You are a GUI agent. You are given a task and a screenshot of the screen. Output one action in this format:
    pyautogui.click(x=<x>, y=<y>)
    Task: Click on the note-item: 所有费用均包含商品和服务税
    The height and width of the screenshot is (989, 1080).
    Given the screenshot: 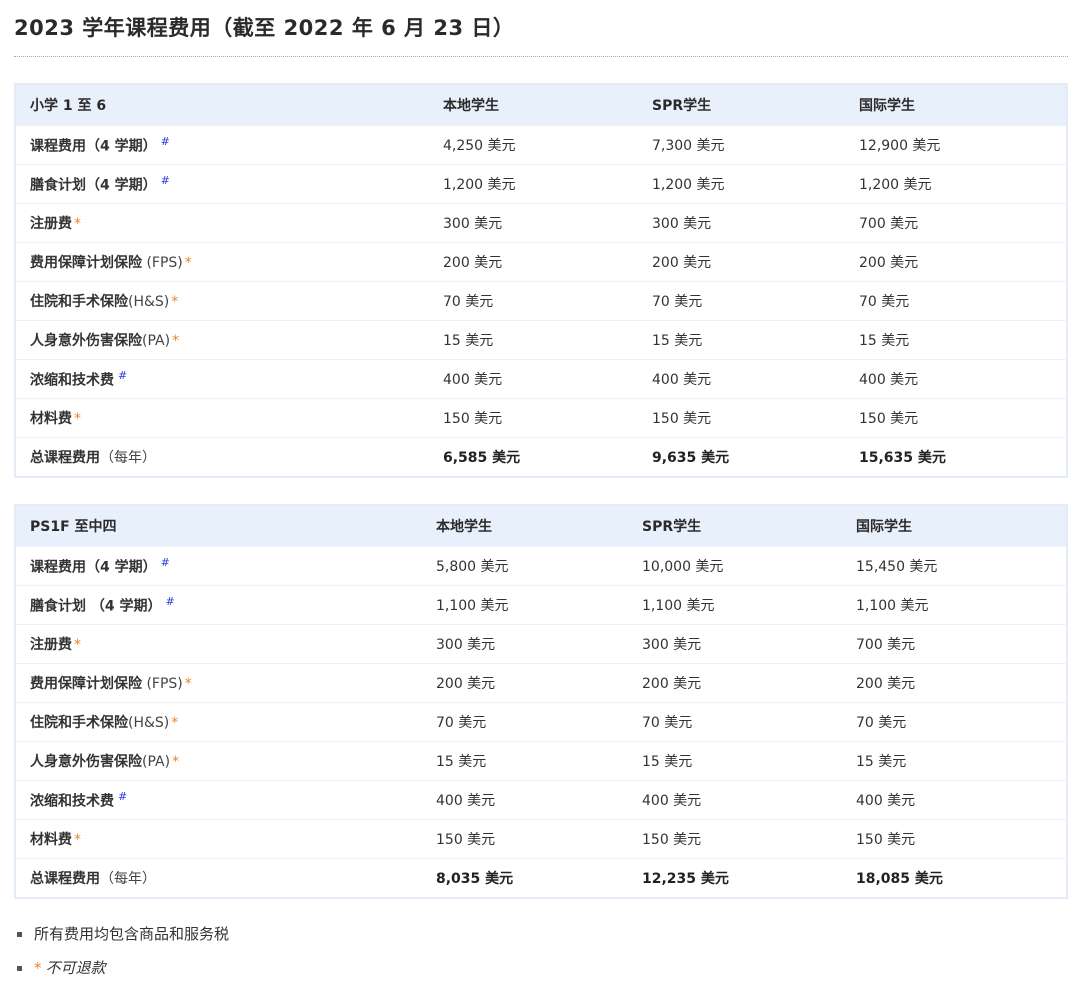 What is the action you would take?
    pyautogui.click(x=541, y=938)
    